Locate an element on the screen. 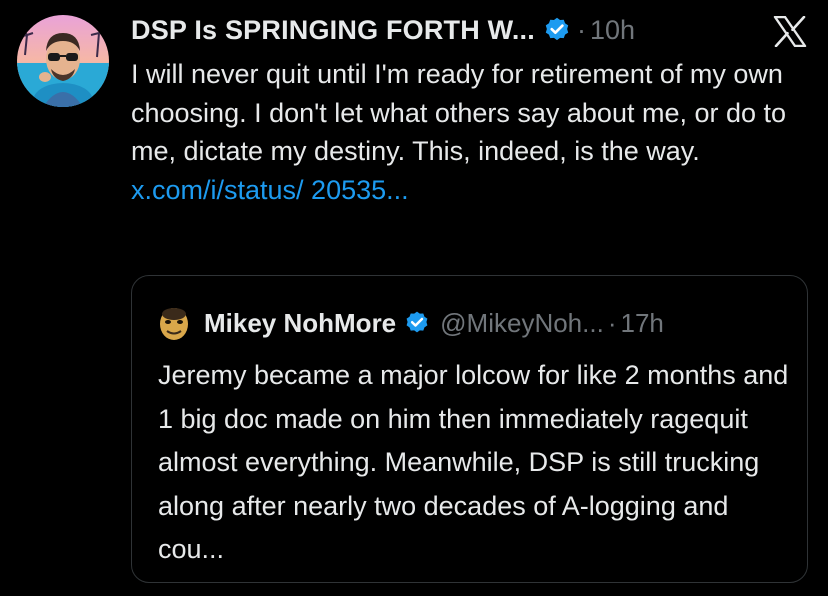 The width and height of the screenshot is (828, 596). quoted-tweet-header: Mikey NohMore @MikeyNoh... · 17h is located at coordinates (410, 323).